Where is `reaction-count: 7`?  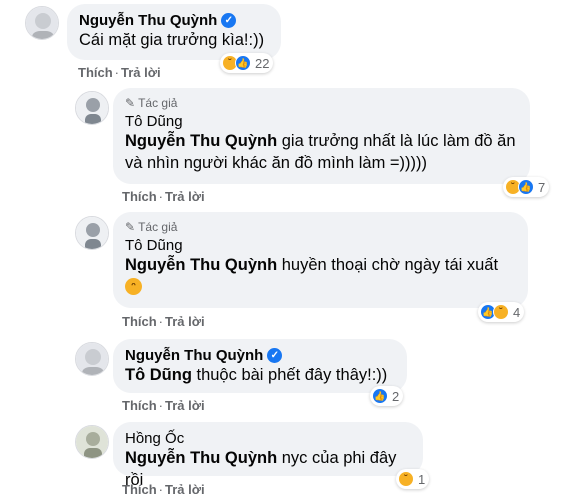
reaction-count: 7 is located at coordinates (542, 187).